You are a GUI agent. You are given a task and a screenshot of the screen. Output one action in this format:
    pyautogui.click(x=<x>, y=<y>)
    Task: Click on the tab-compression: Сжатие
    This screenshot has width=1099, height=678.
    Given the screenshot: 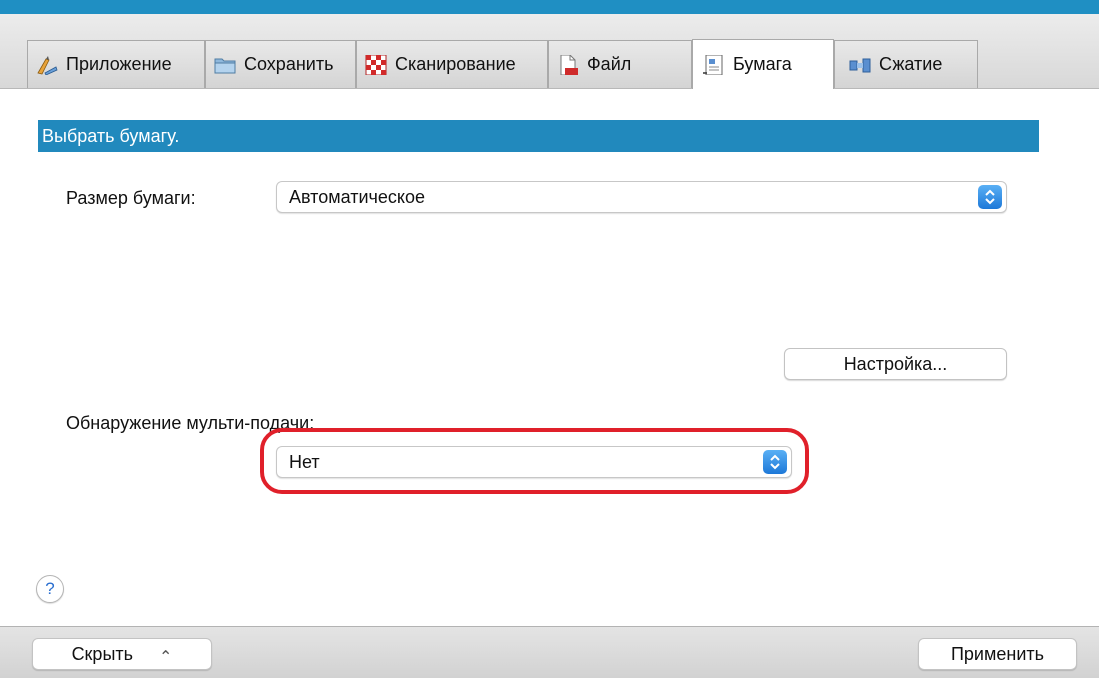 What is the action you would take?
    pyautogui.click(x=906, y=64)
    